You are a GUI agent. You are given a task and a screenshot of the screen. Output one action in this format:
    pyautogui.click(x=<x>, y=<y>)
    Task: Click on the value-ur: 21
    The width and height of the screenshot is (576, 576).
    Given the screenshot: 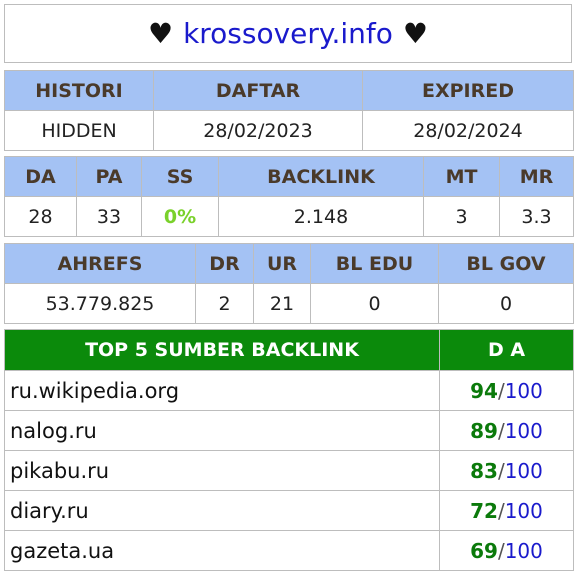 What is the action you would take?
    pyautogui.click(x=282, y=303)
    